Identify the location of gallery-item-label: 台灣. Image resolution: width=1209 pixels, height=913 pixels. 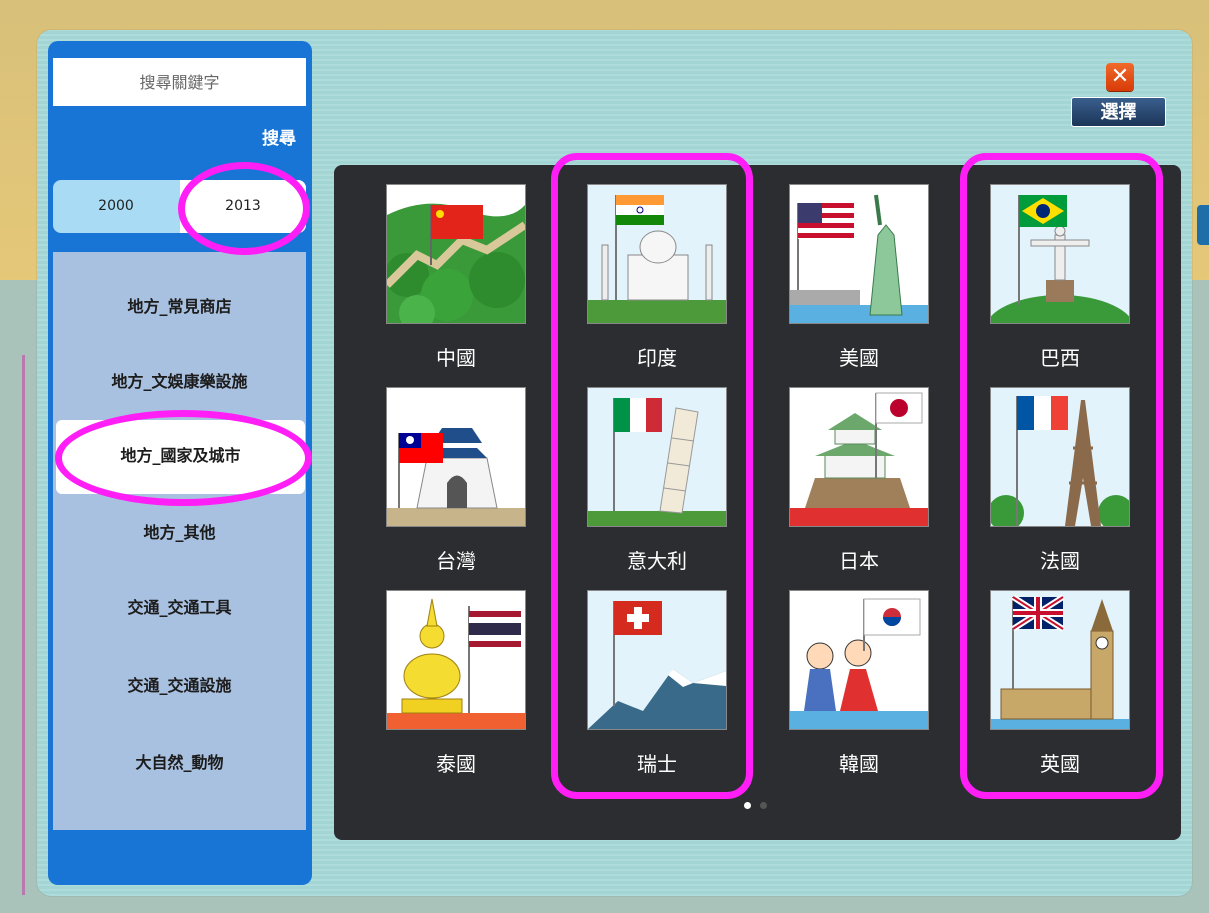
(456, 561).